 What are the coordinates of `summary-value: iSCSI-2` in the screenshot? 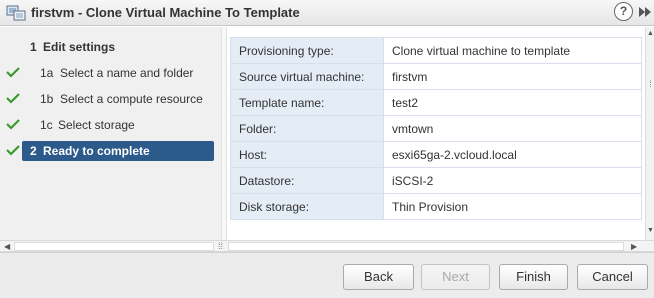 It's located at (512, 180).